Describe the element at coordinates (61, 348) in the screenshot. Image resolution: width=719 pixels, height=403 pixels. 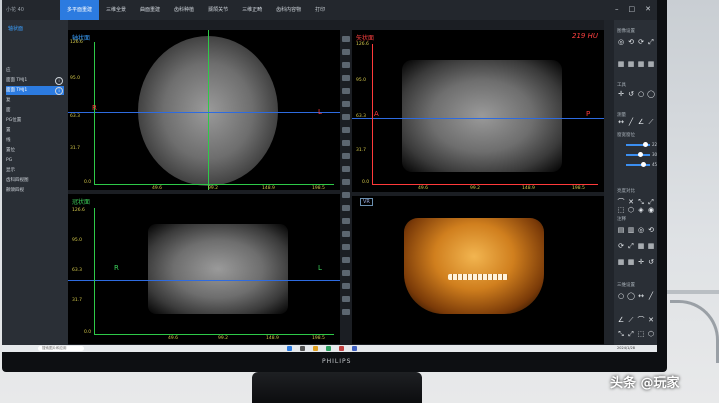
I see `taskbar-search: 搜索图片和应用` at that location.